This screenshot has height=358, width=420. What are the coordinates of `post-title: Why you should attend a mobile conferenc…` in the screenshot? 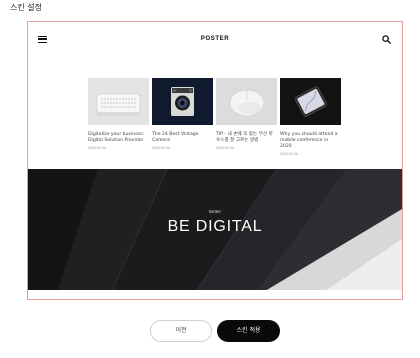 It's located at (310, 141).